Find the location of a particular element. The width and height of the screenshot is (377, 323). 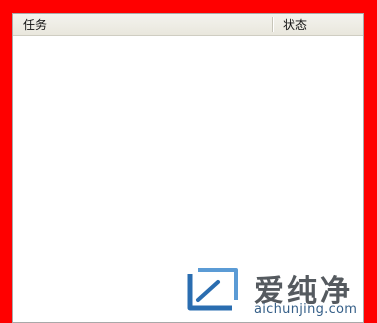

list-header: 任务 状态 is located at coordinates (188, 25).